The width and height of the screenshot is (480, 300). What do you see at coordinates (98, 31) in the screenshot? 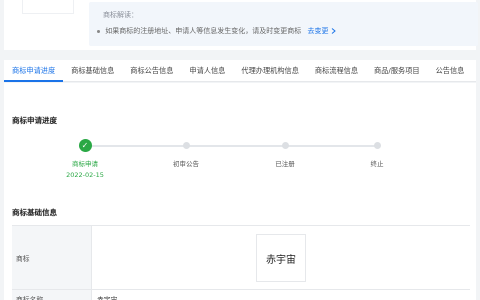
I see `bullet-dot-icon` at bounding box center [98, 31].